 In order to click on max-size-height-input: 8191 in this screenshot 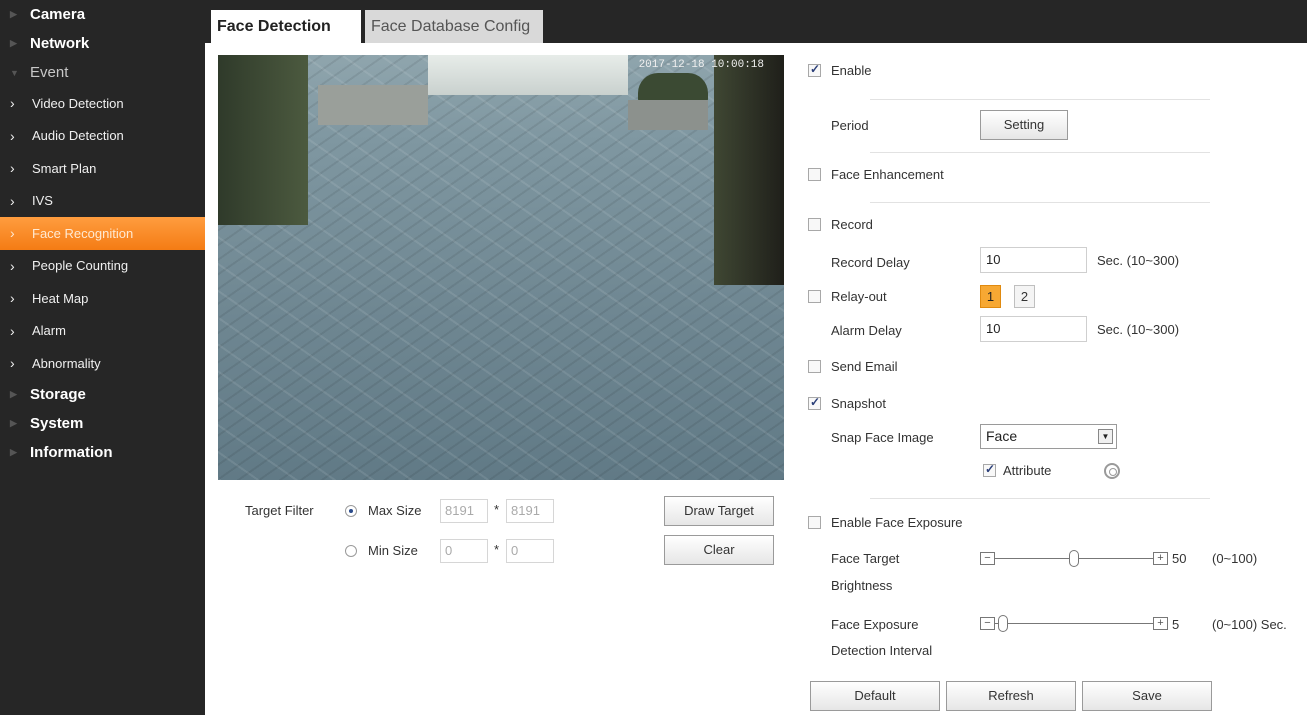, I will do `click(530, 511)`.